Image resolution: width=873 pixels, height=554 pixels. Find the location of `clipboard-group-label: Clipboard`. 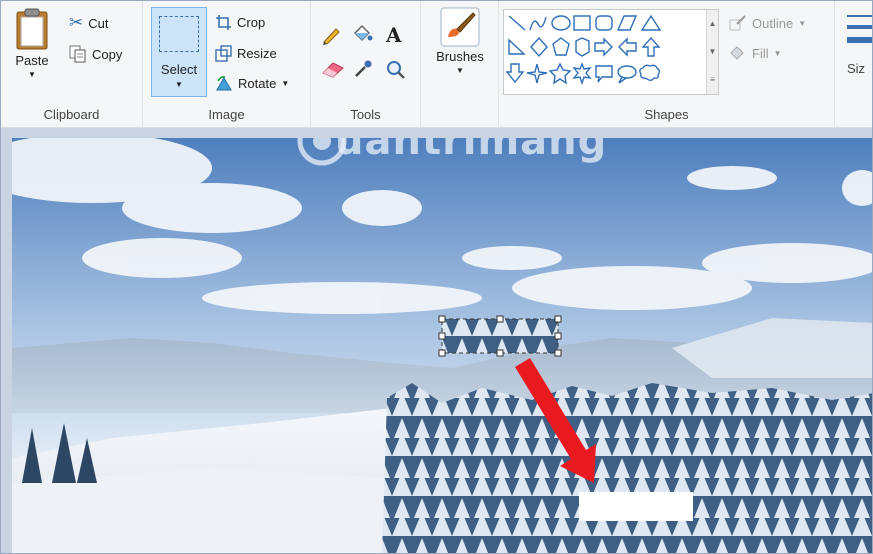

clipboard-group-label: Clipboard is located at coordinates (71, 114).